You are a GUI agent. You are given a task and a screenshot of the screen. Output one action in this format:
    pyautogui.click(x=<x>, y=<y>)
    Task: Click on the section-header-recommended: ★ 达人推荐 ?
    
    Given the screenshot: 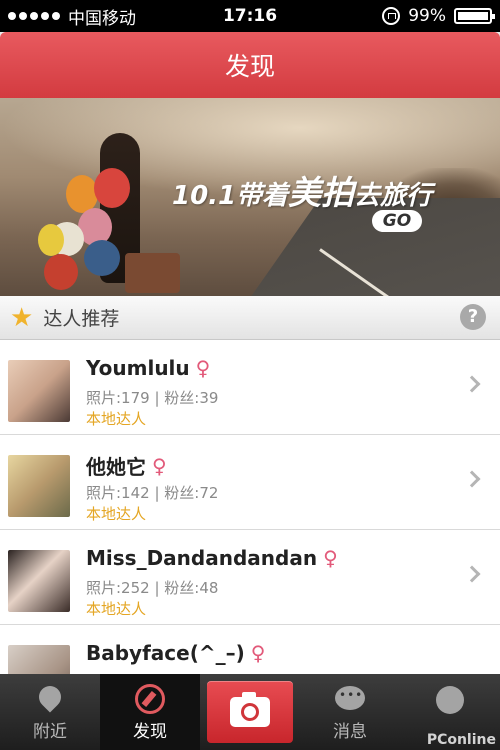 What is the action you would take?
    pyautogui.click(x=250, y=318)
    